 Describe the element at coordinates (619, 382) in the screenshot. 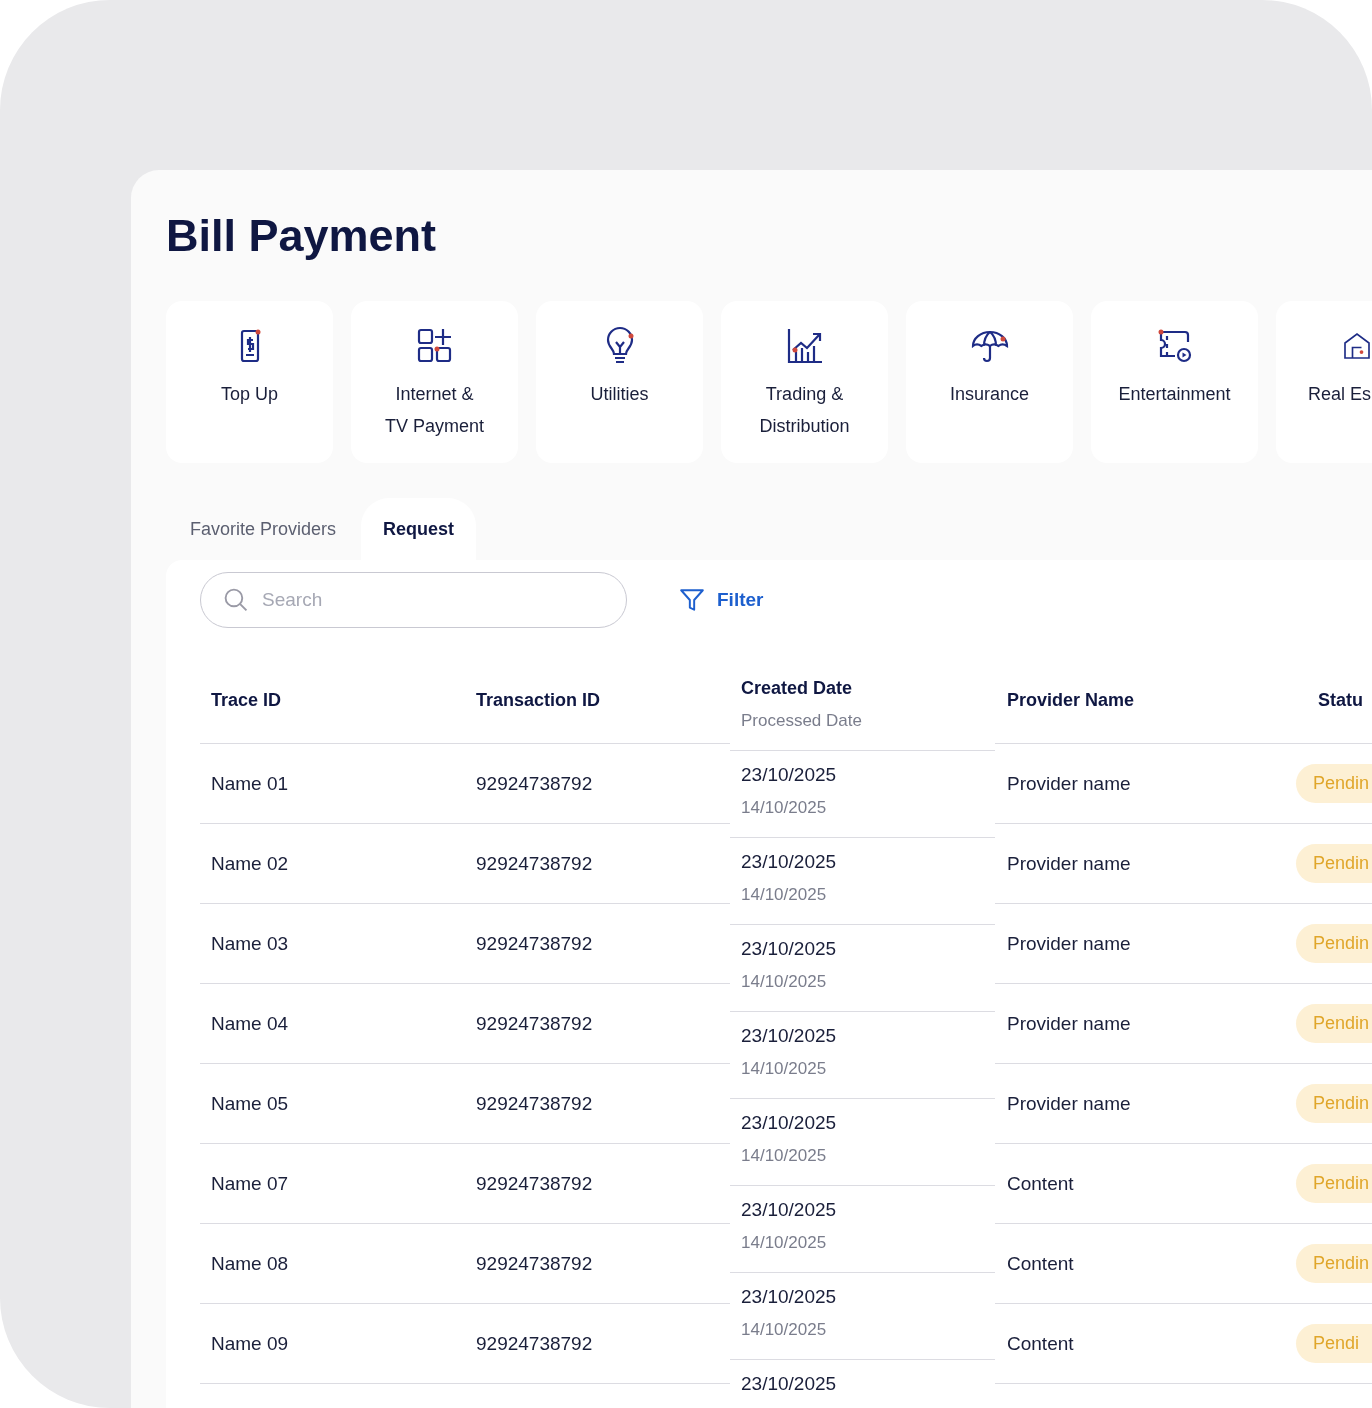

I see `category-card: Utilities` at that location.